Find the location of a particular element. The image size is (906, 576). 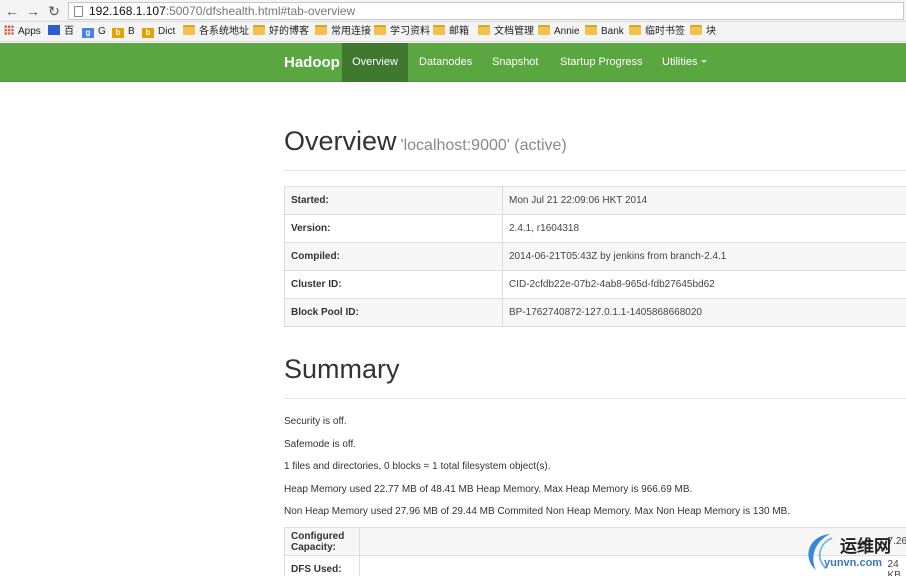

bookmark-baidu: 百 is located at coordinates (61, 32).